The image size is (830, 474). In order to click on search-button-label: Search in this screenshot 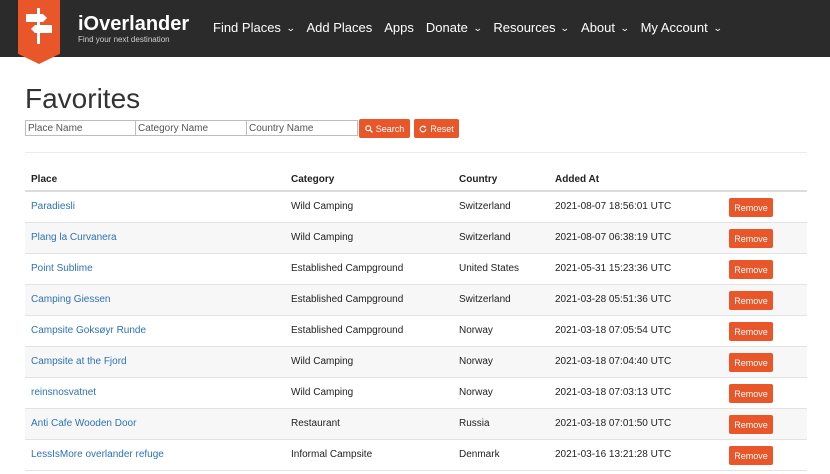, I will do `click(390, 128)`.